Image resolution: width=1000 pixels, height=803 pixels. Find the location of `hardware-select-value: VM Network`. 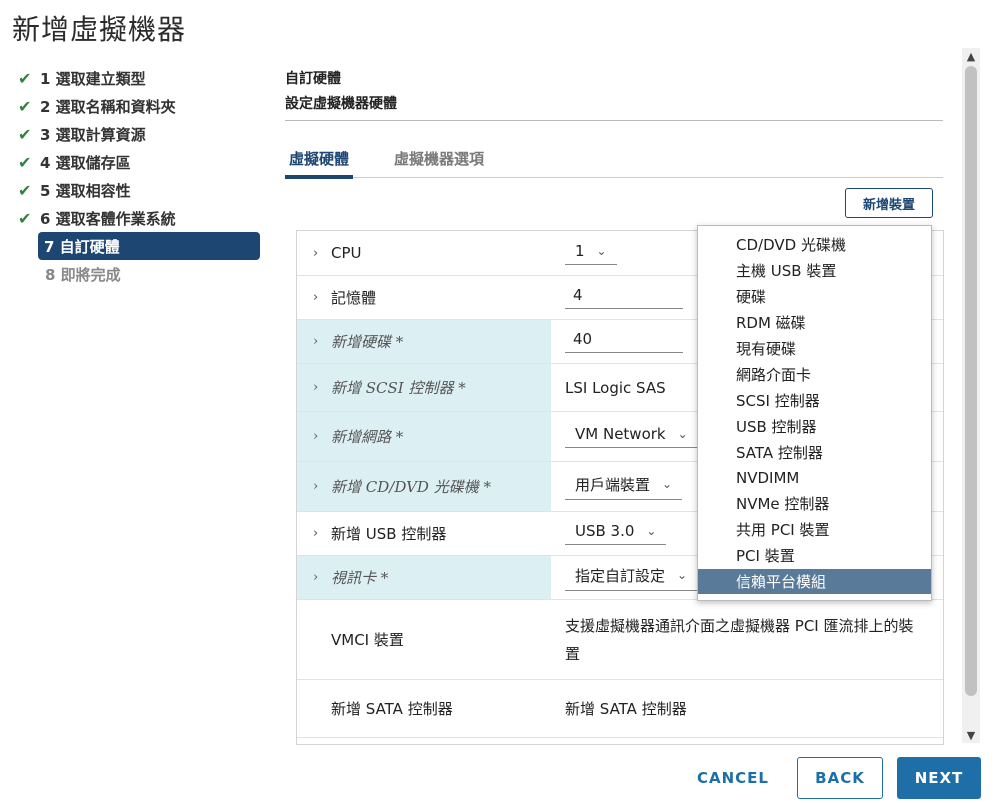

hardware-select-value: VM Network is located at coordinates (620, 434).